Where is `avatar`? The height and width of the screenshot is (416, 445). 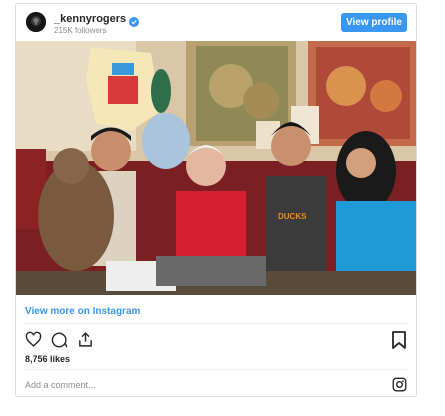
avatar is located at coordinates (36, 22).